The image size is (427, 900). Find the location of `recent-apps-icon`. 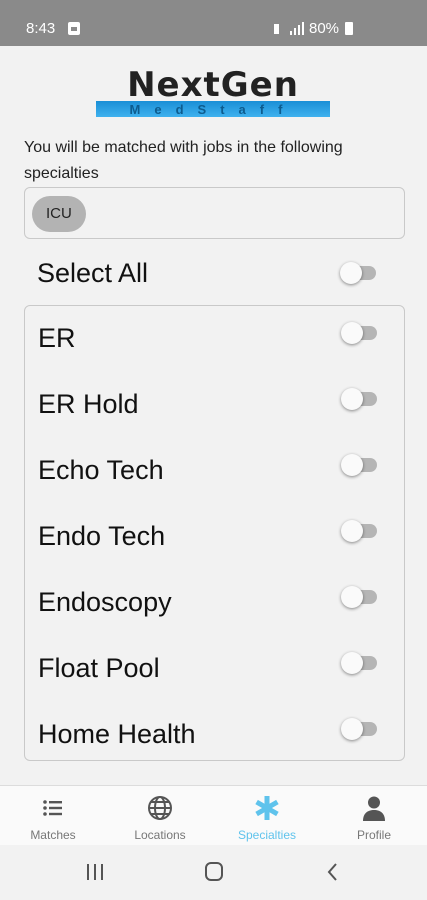

recent-apps-icon is located at coordinates (95, 872).